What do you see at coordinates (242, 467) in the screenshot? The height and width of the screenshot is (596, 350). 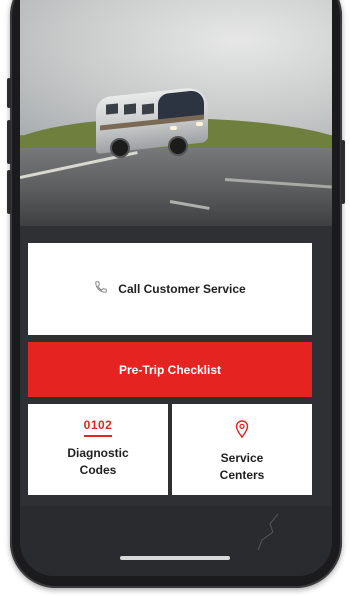 I see `service-centers-label: Service Centers` at bounding box center [242, 467].